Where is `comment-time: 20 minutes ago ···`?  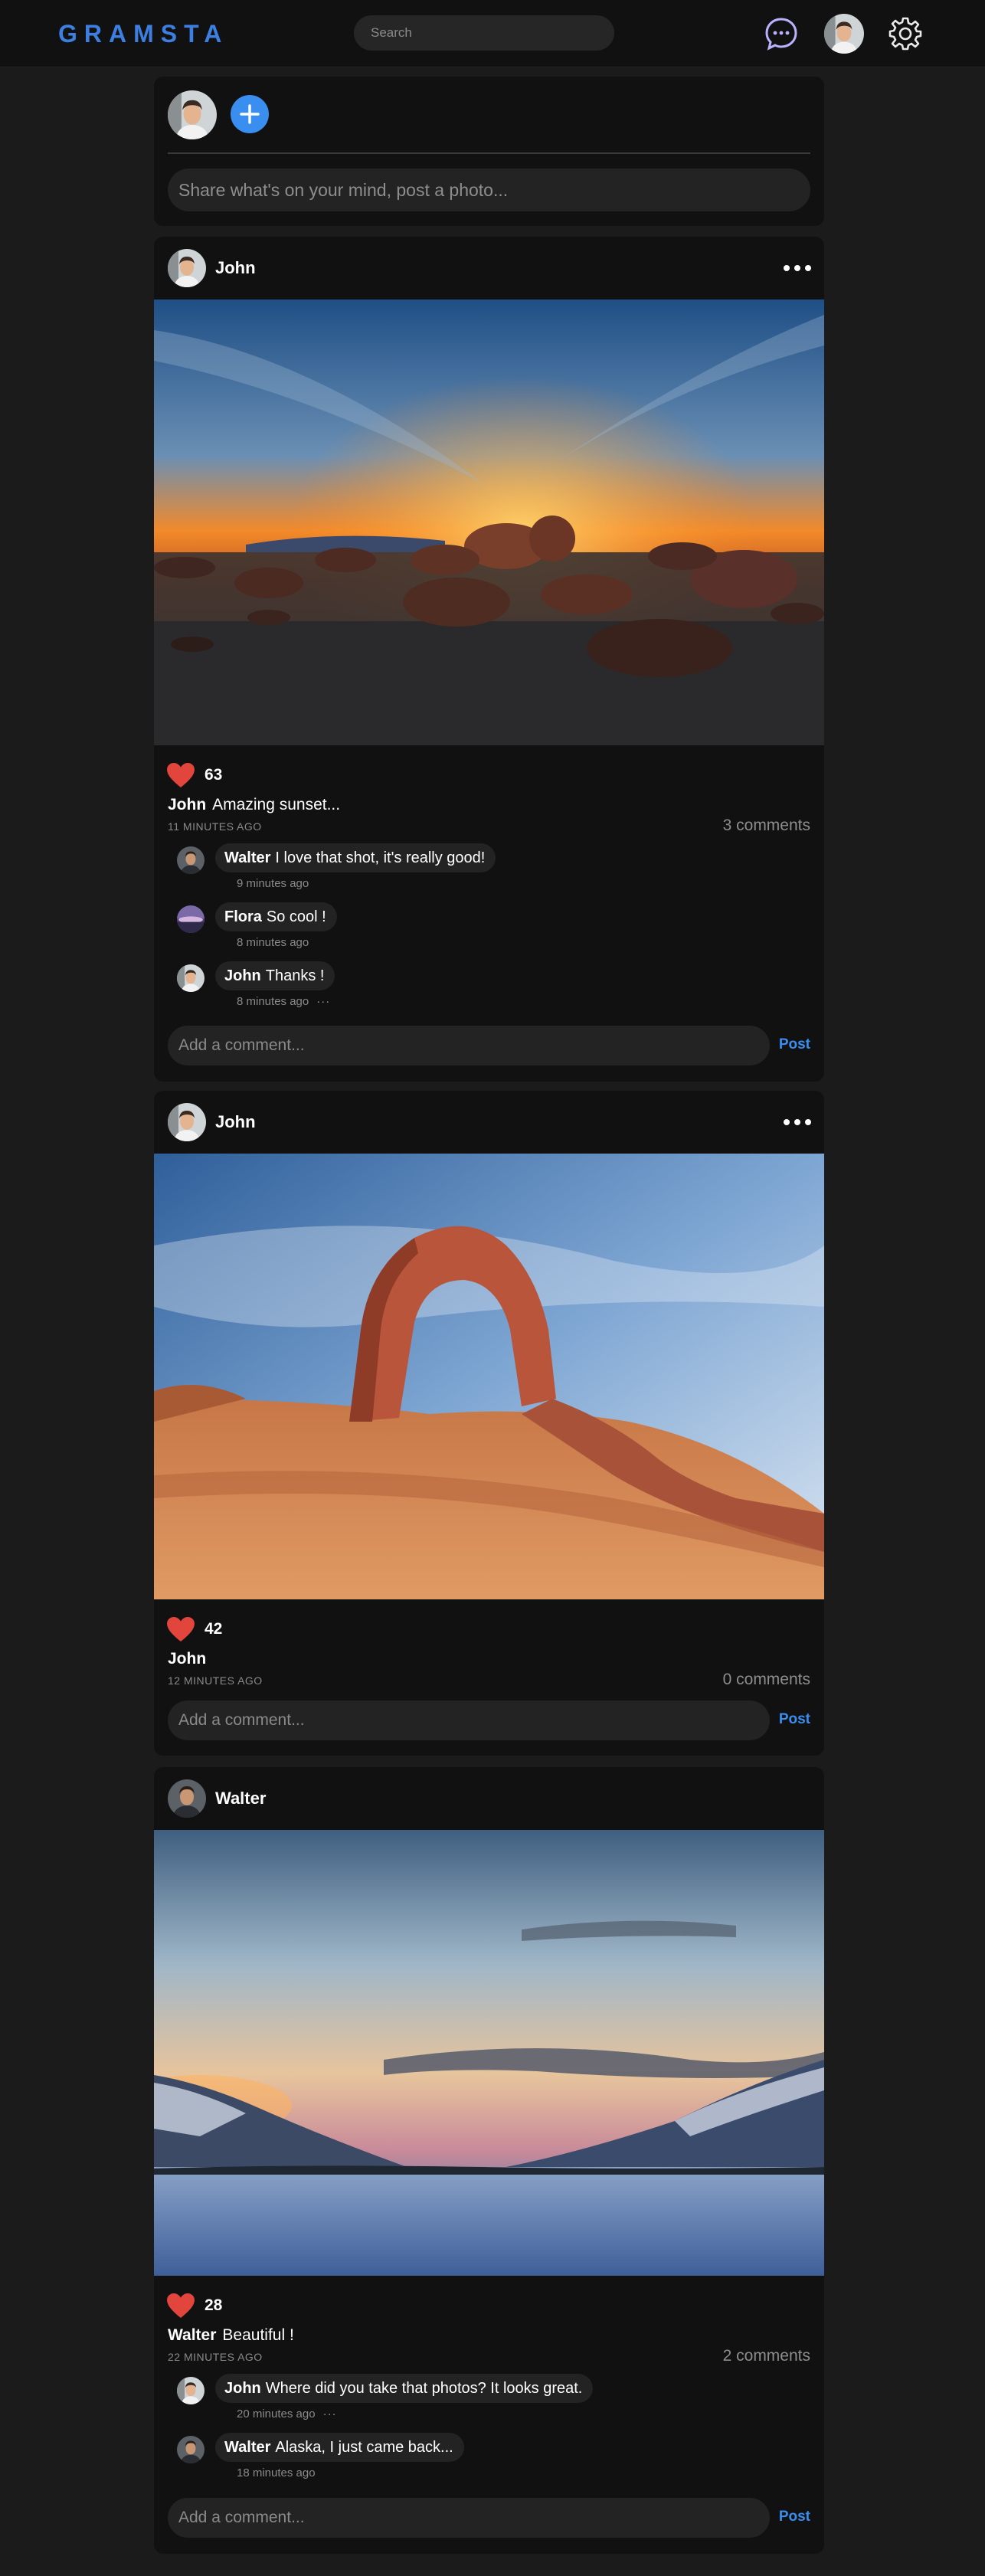
comment-time: 20 minutes ago ··· is located at coordinates (287, 2414).